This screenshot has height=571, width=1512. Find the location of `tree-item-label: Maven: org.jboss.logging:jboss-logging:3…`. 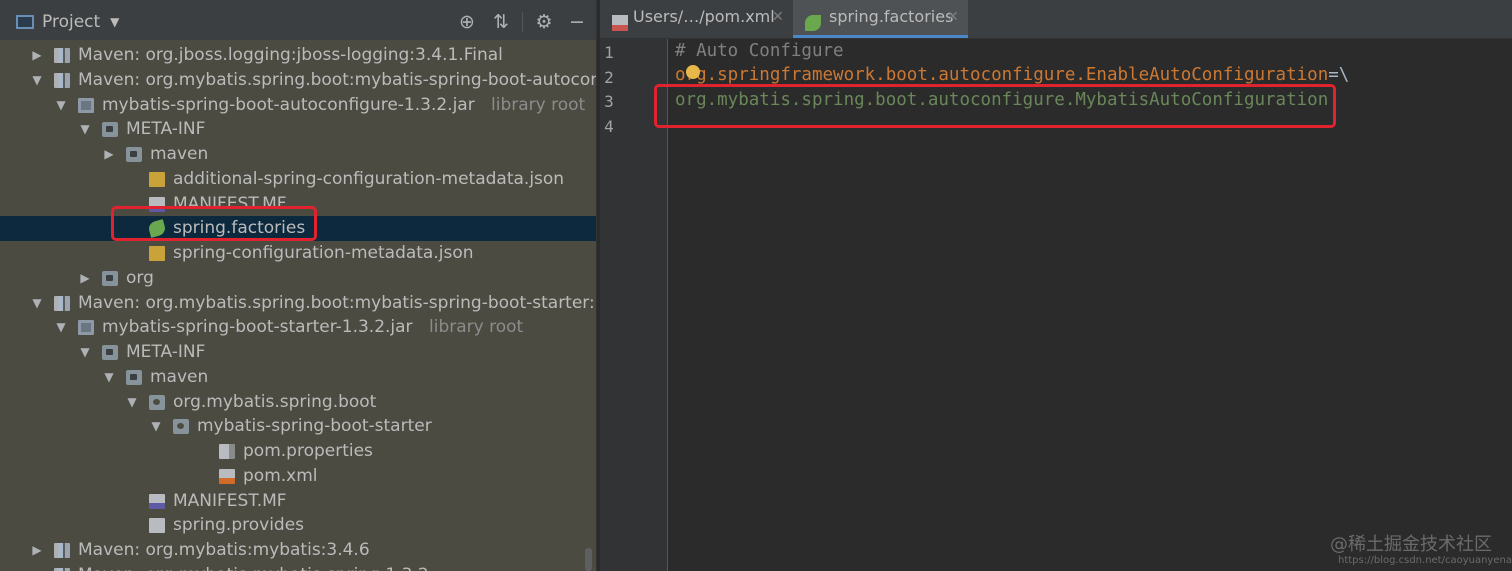

tree-item-label: Maven: org.jboss.logging:jboss-logging:3… is located at coordinates (290, 55).